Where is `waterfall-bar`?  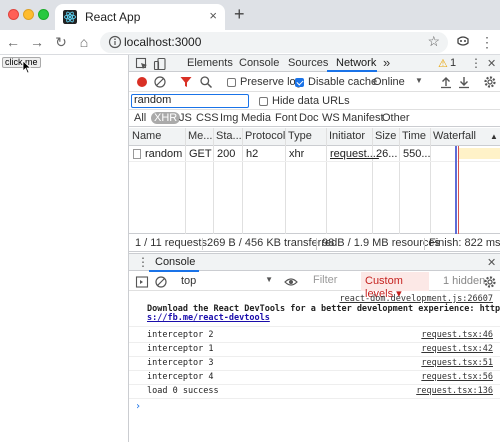
waterfall-bar is located at coordinates (479, 153).